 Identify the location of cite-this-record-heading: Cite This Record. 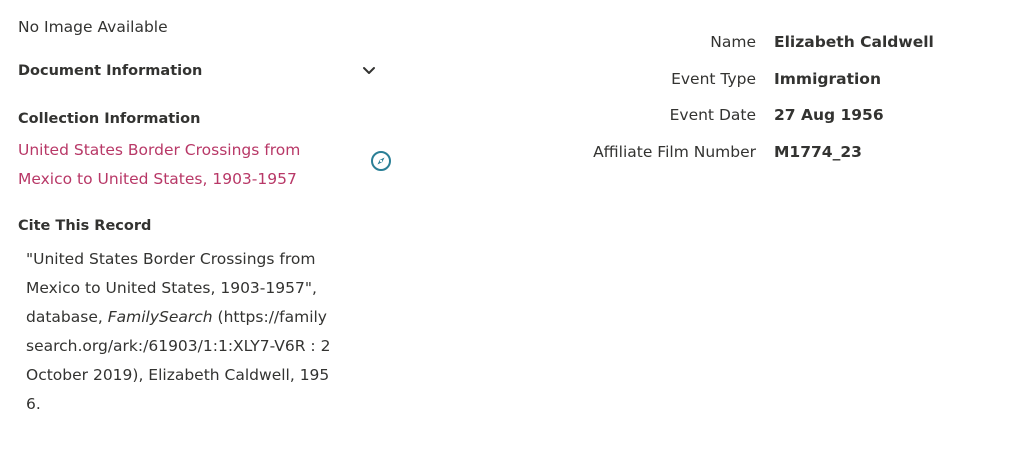
(85, 226).